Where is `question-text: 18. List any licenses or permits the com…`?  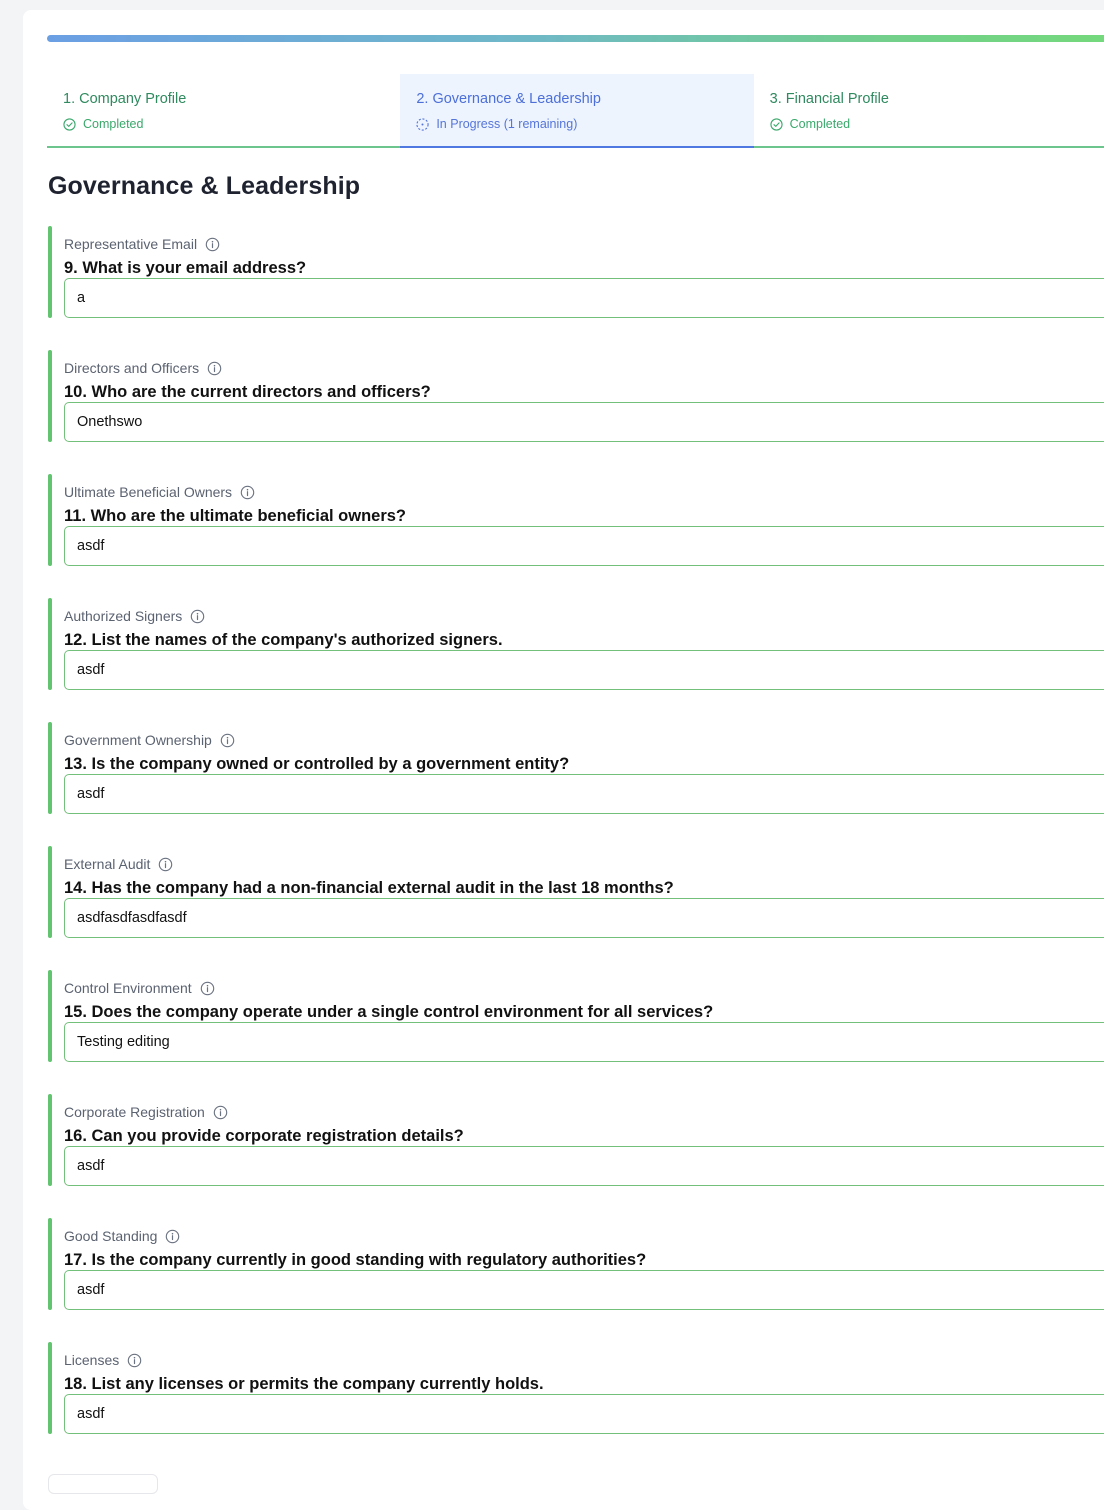
question-text: 18. List any licenses or permits the com… is located at coordinates (304, 1384).